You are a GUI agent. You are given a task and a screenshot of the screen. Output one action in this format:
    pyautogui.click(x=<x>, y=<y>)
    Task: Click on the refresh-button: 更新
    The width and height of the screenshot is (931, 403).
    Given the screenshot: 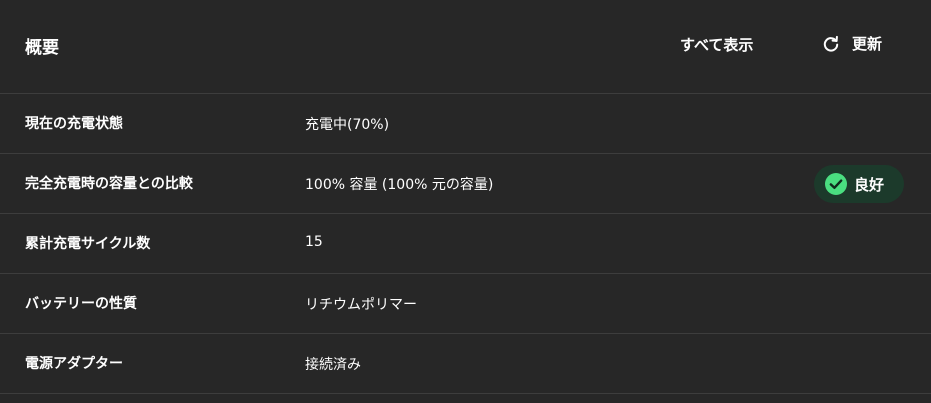 What is the action you would take?
    pyautogui.click(x=852, y=43)
    